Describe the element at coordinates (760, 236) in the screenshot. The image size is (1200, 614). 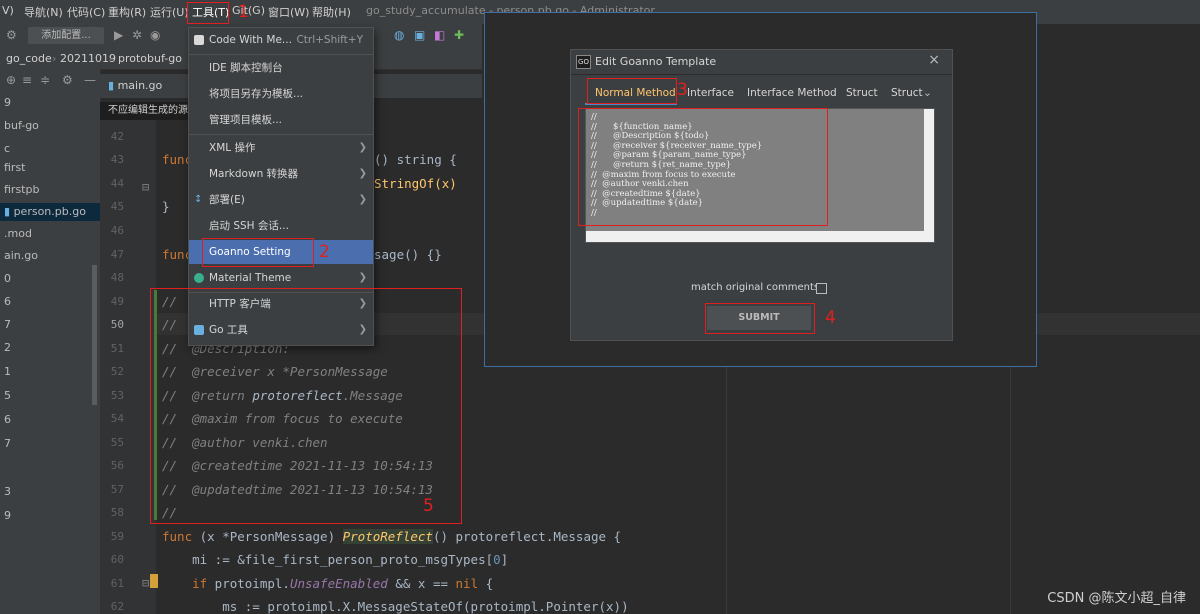
I see `horizontal-scrollbar` at that location.